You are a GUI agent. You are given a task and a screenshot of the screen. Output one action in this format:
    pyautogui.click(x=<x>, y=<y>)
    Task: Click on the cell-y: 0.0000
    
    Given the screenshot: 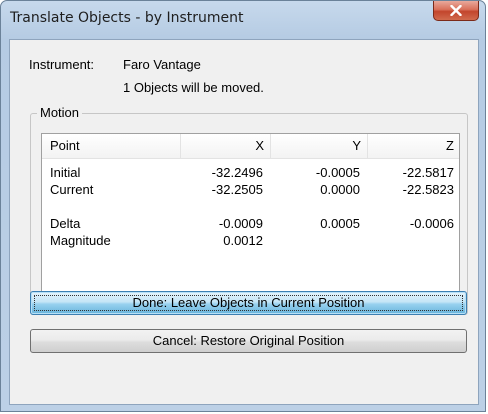 What is the action you would take?
    pyautogui.click(x=340, y=189)
    